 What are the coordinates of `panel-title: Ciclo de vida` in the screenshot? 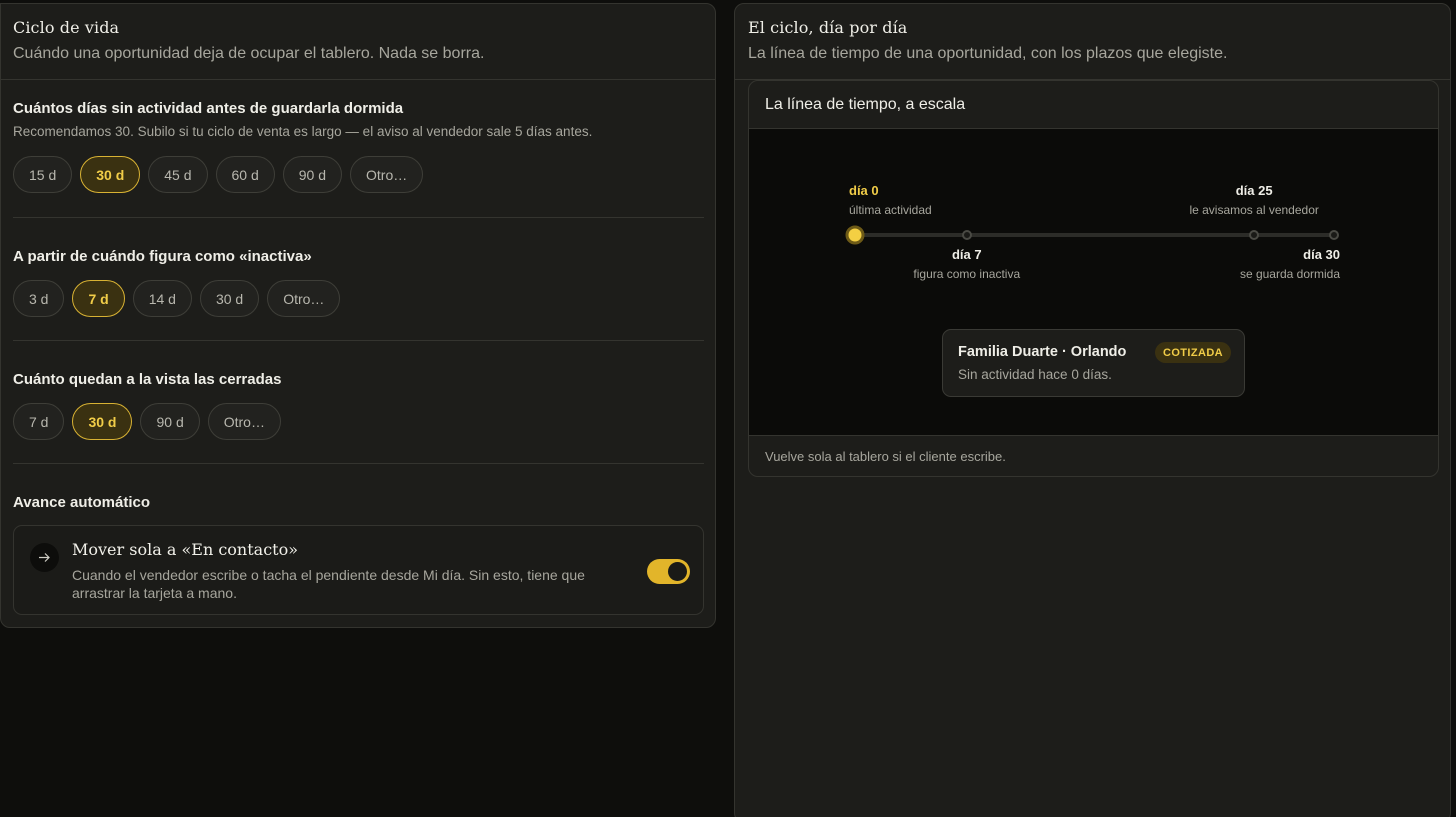 It's located at (66, 27).